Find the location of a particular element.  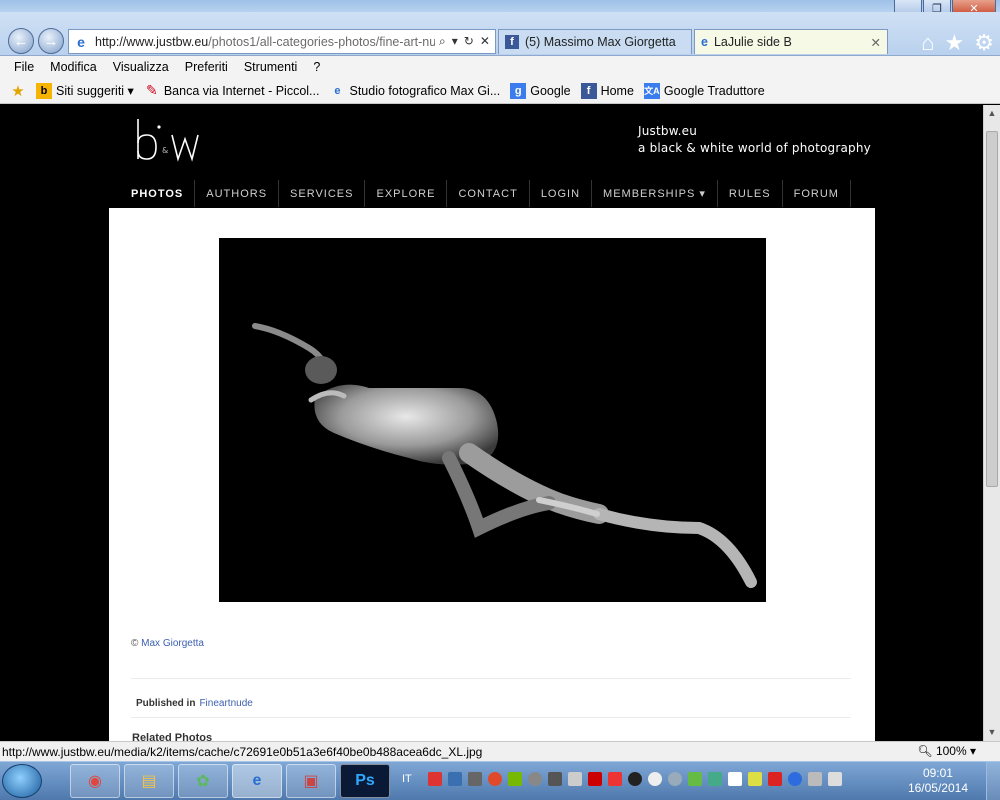

tagline-site-name: Justbw.eu is located at coordinates (668, 131).